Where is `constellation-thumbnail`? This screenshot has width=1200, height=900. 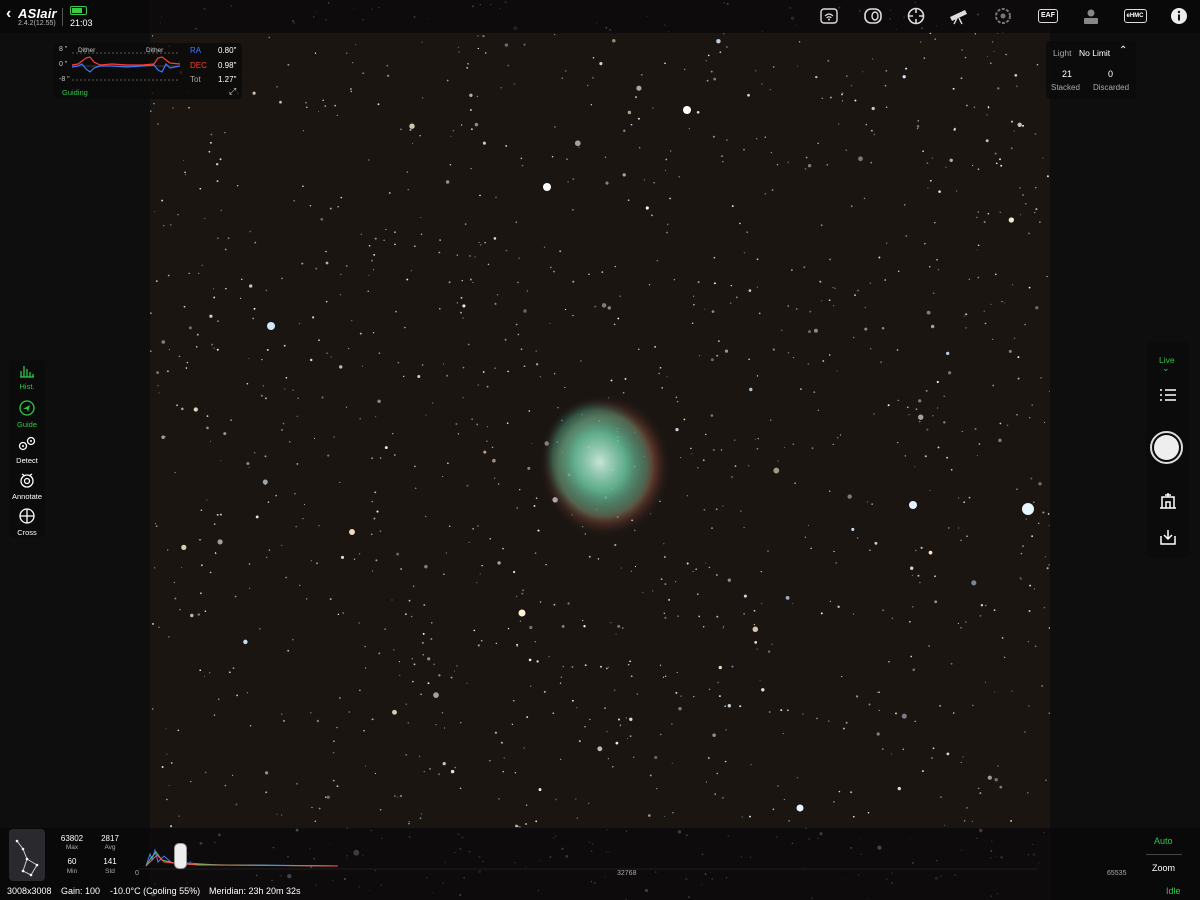
constellation-thumbnail is located at coordinates (27, 855).